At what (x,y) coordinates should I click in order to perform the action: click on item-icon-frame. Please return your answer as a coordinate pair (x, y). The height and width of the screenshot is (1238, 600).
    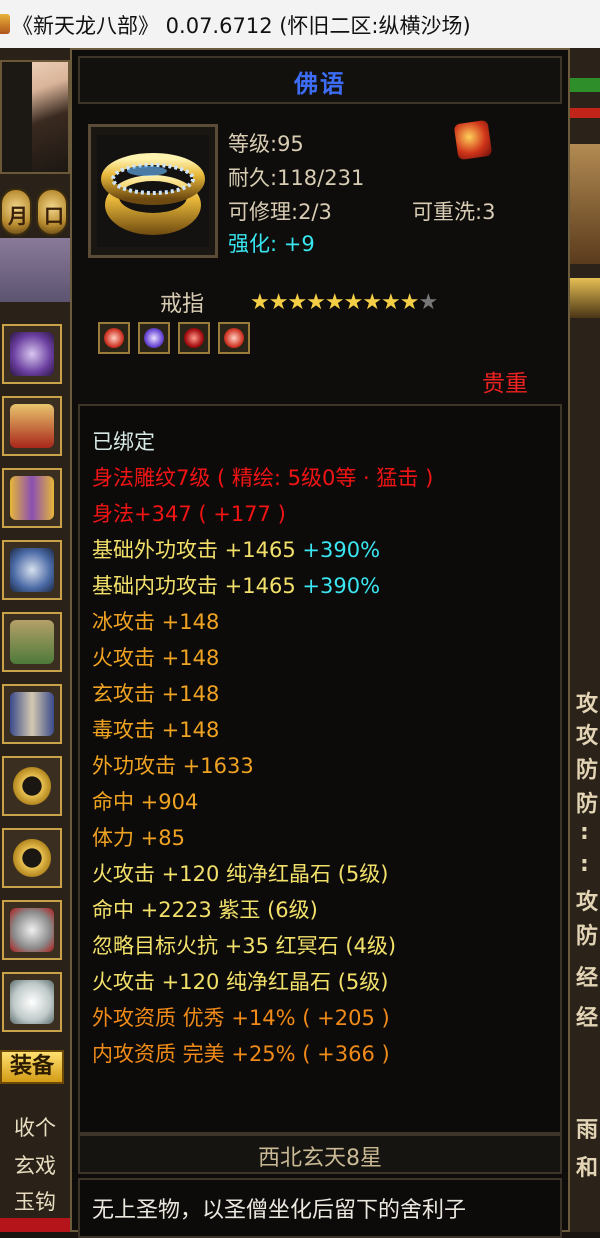
    Looking at the image, I should click on (153, 191).